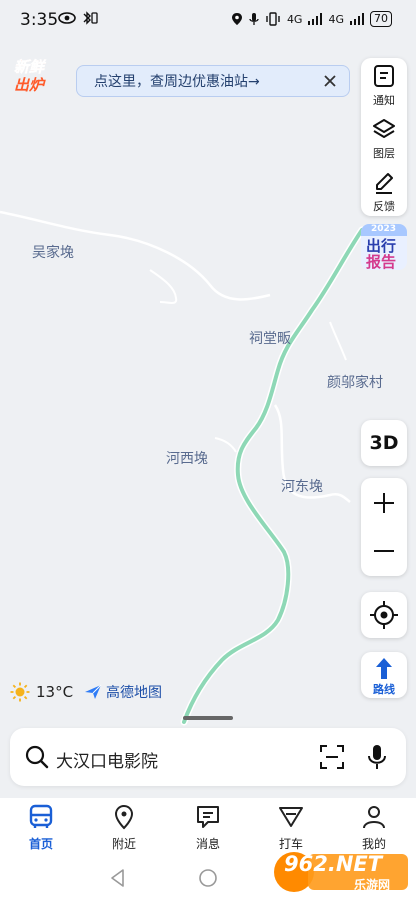 Image resolution: width=416 pixels, height=900 pixels. What do you see at coordinates (384, 247) in the screenshot?
I see `travel-report-badge: 2023 出行 报告` at bounding box center [384, 247].